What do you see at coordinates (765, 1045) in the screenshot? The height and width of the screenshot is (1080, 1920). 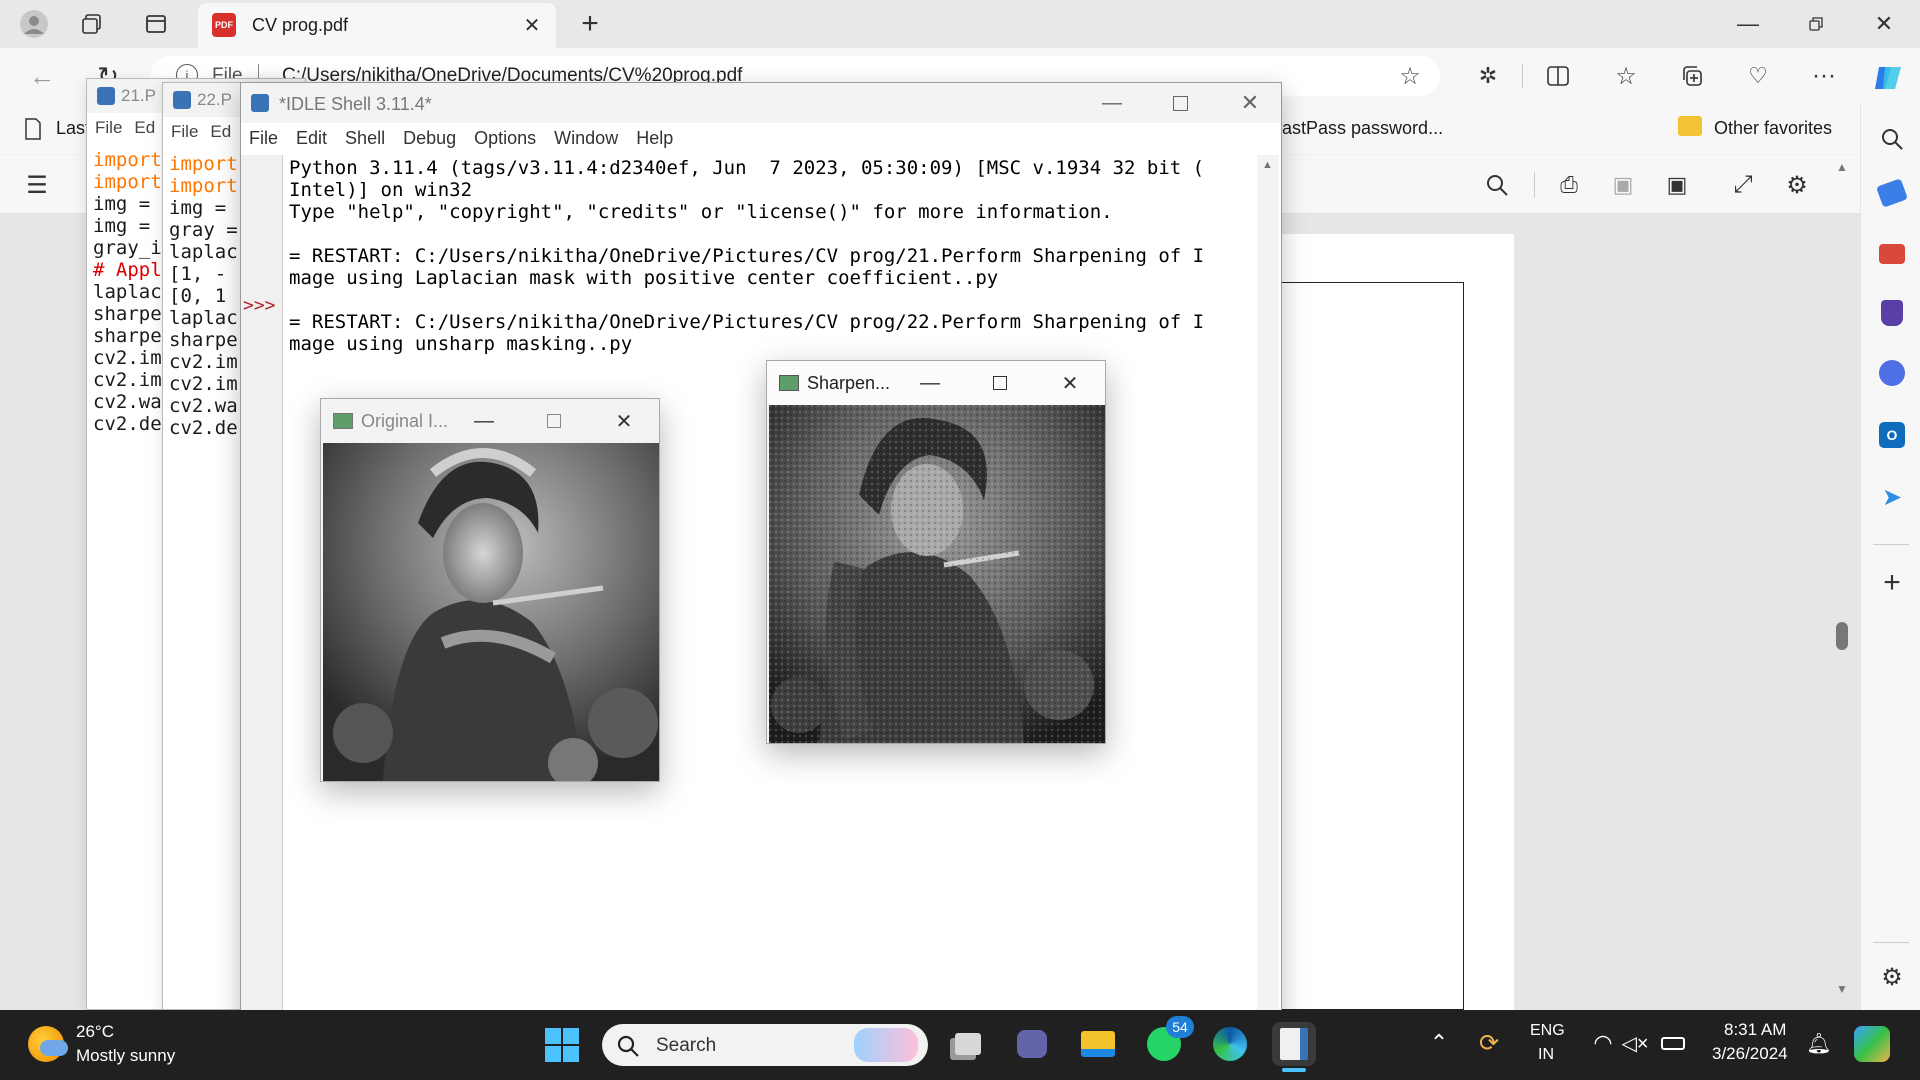 I see `taskbar-search-box: Search` at bounding box center [765, 1045].